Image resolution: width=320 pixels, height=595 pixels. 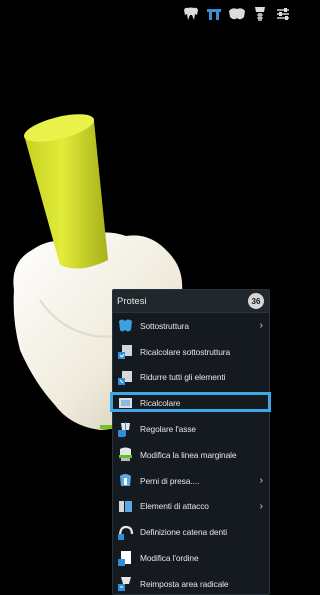 I want to click on tooth-chain-icon, so click(x=125, y=532).